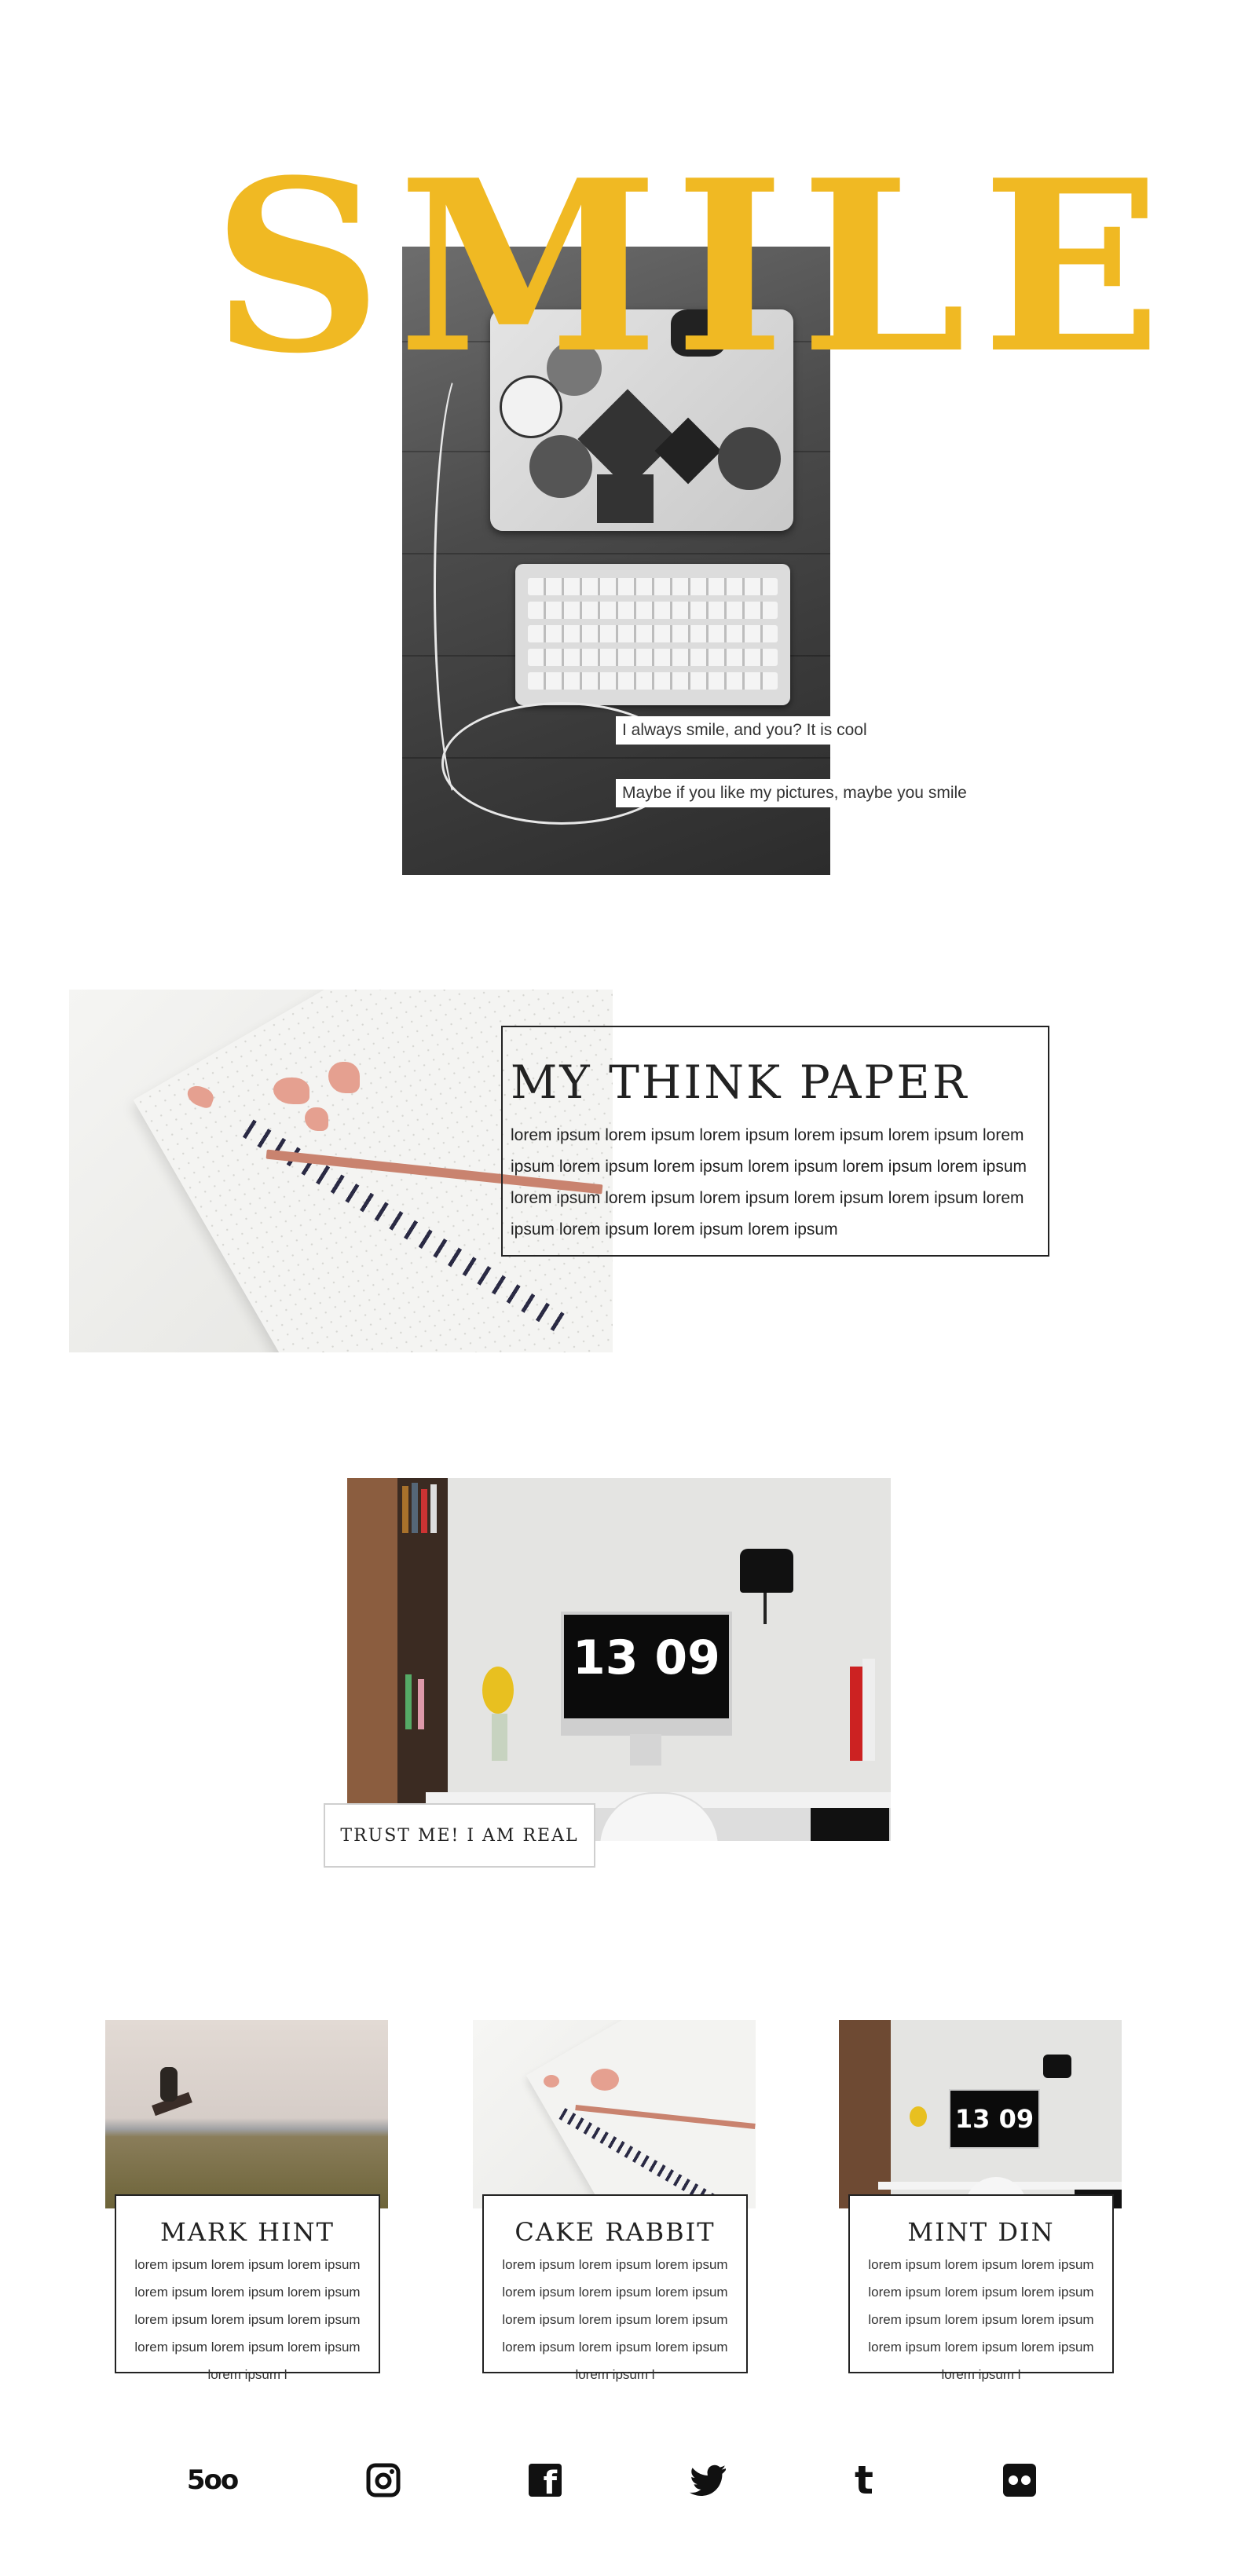 The width and height of the screenshot is (1245, 2576). What do you see at coordinates (459, 1836) in the screenshot?
I see `trust-label: TRUST ME! I AM REAL` at bounding box center [459, 1836].